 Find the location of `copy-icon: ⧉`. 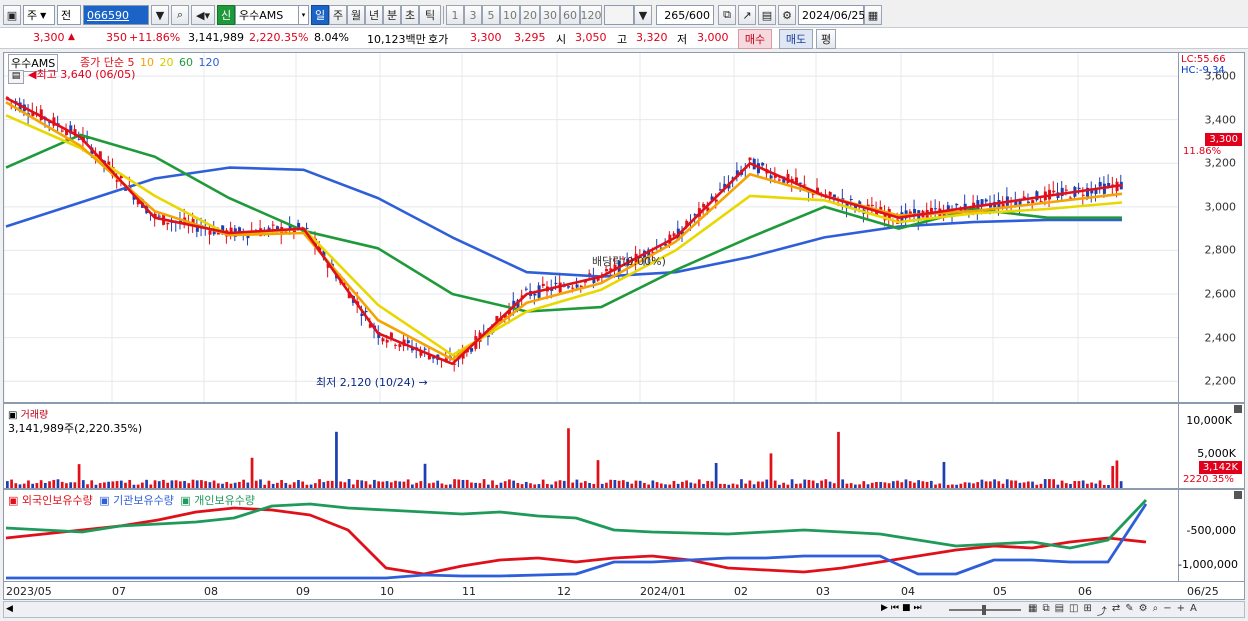

copy-icon: ⧉ is located at coordinates (1045, 610).